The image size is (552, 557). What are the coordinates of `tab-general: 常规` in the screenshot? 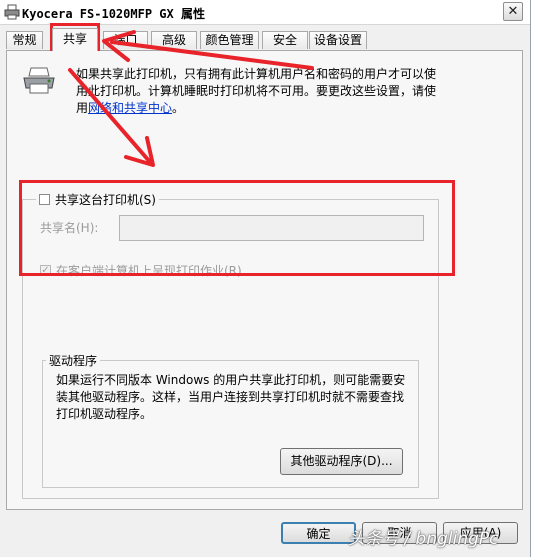 It's located at (24, 40).